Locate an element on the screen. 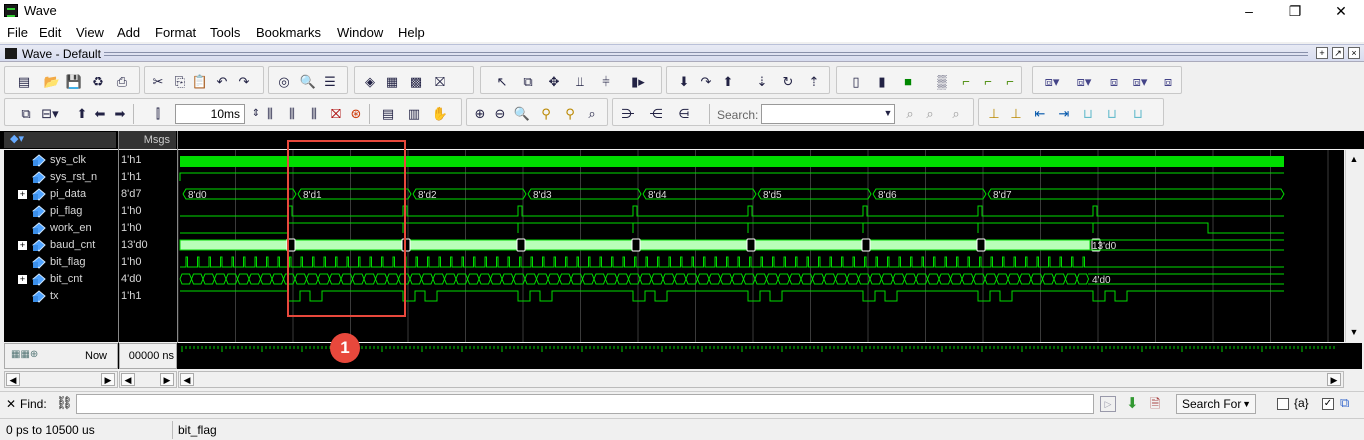  break-run-icon: ⛝ is located at coordinates (336, 113).